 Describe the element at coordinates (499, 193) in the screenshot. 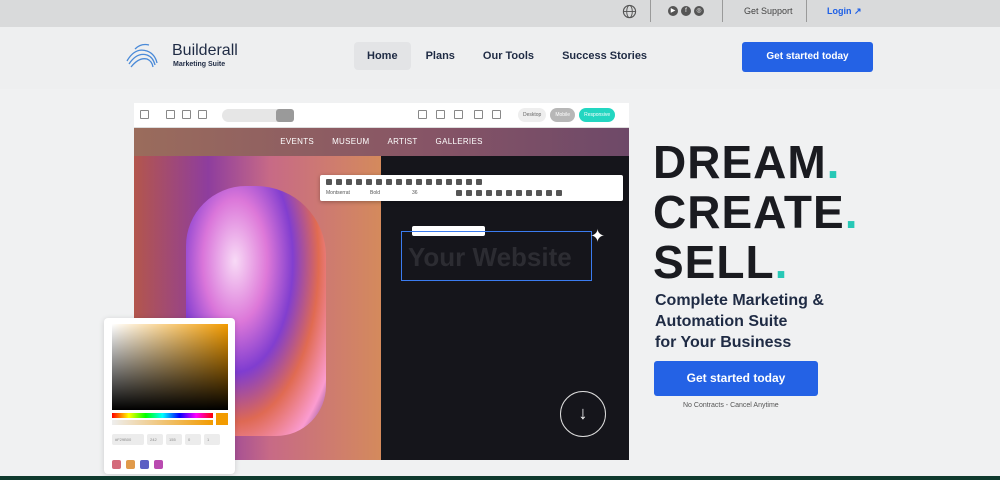

I see `subscript-icon` at that location.